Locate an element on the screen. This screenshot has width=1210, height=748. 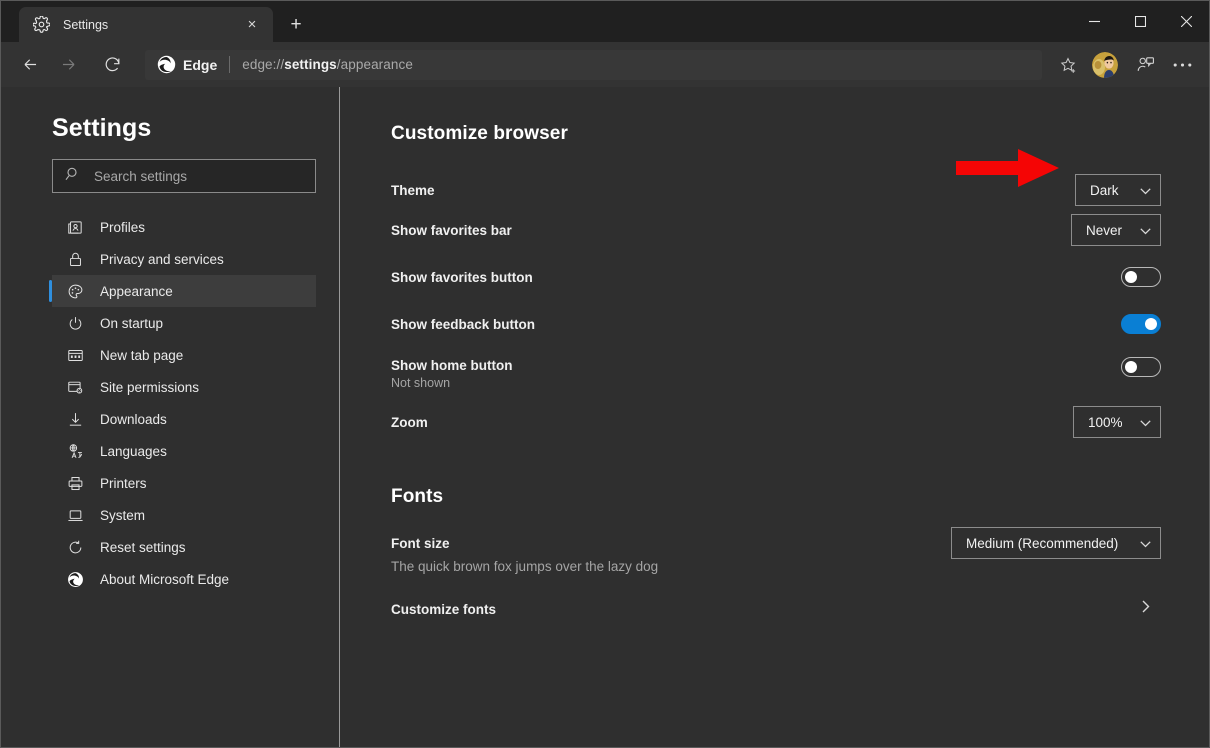
font-size-label: Font size is located at coordinates (420, 543).